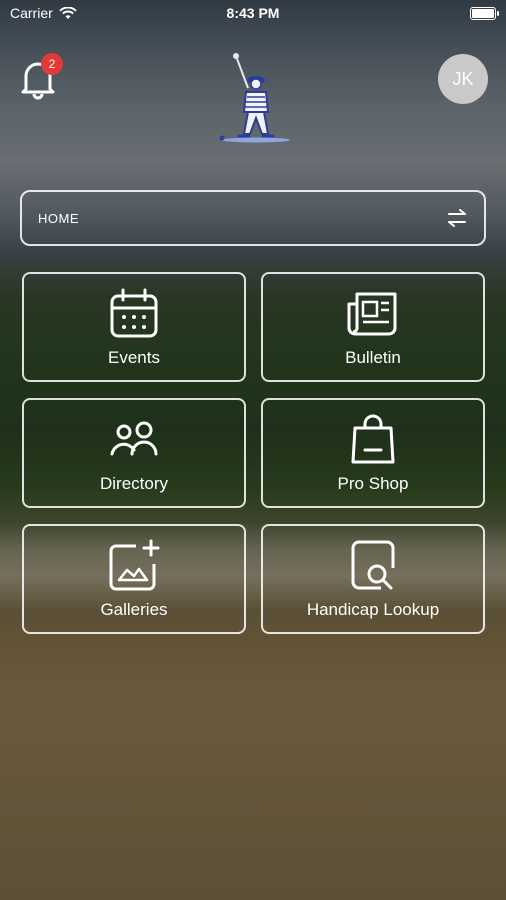  I want to click on tile-label: Events, so click(134, 357).